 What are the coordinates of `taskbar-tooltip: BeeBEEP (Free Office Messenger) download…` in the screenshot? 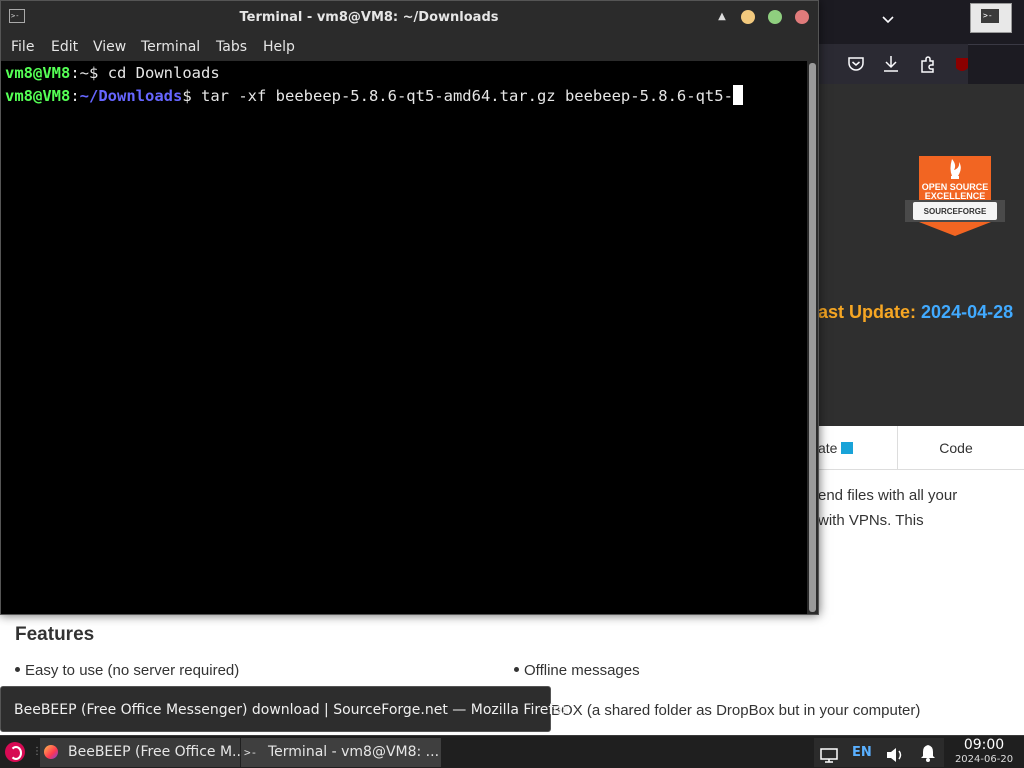 It's located at (285, 709).